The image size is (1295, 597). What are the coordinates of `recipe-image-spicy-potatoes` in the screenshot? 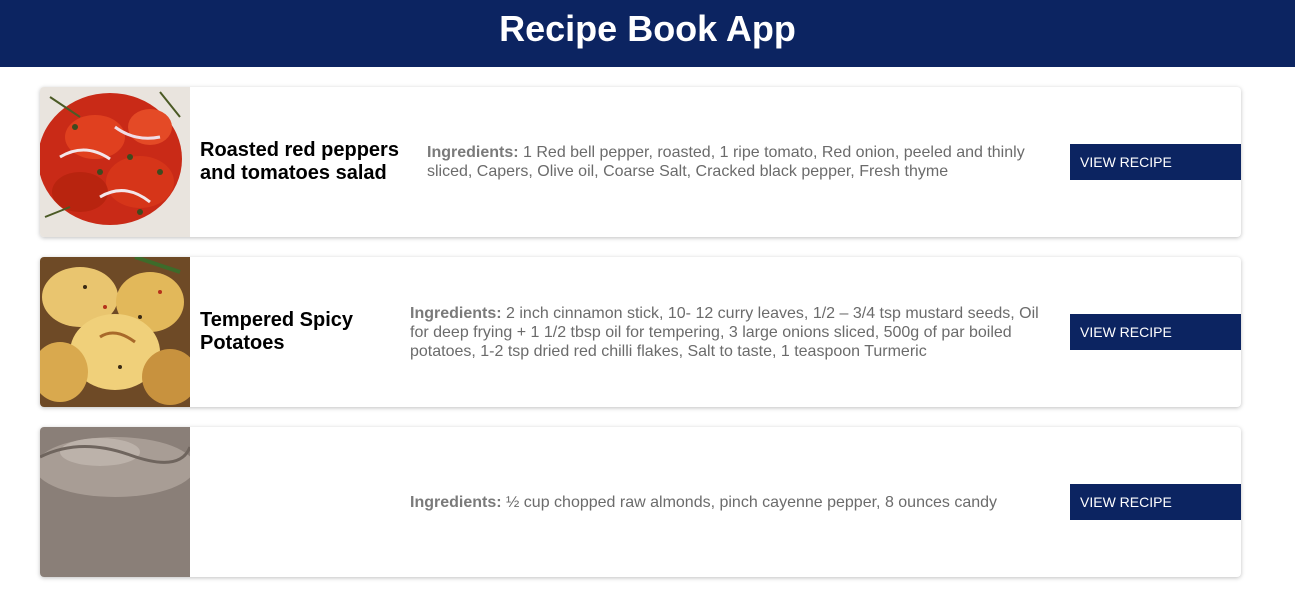 It's located at (115, 332).